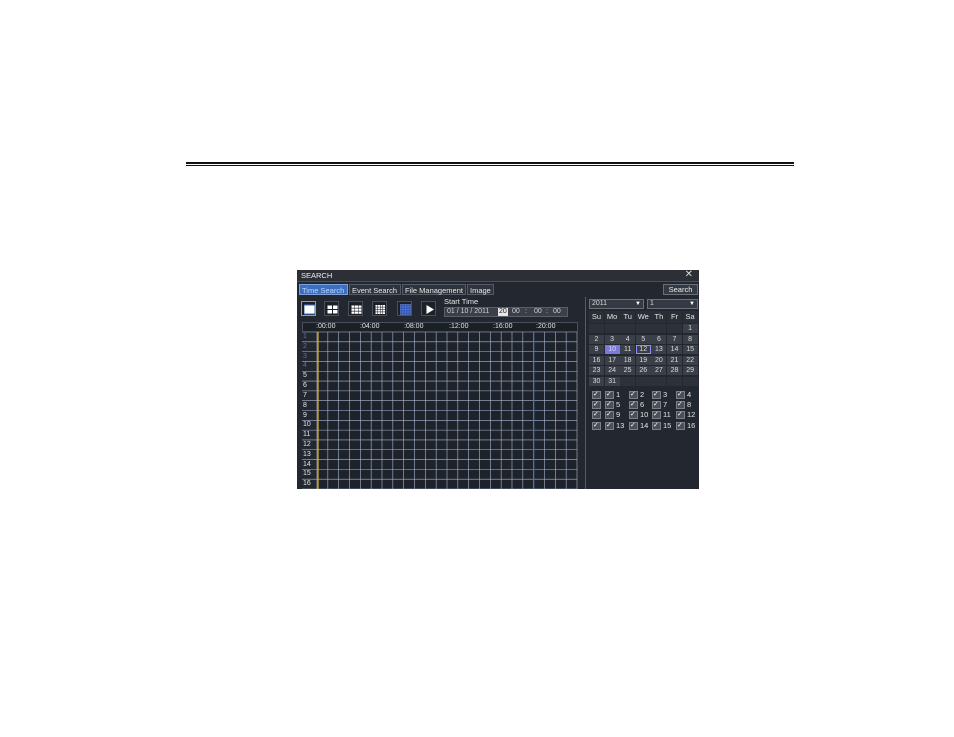  I want to click on single-view-button, so click(308, 308).